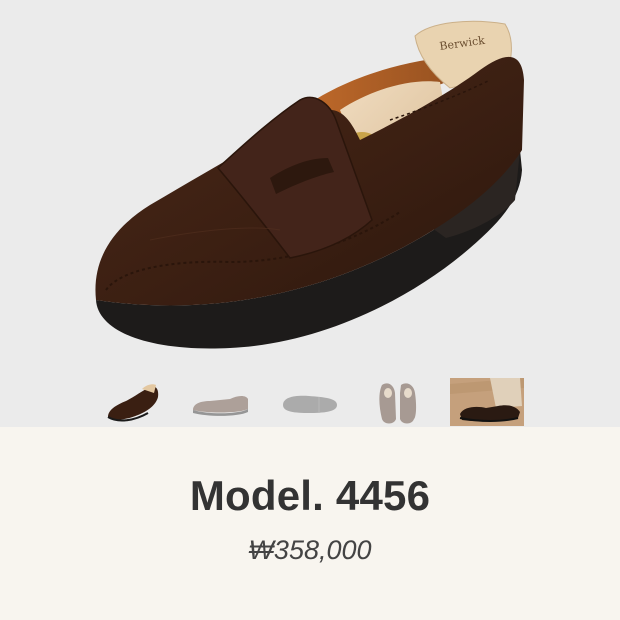 This screenshot has height=620, width=620. I want to click on product-price: ₩358,000, so click(310, 550).